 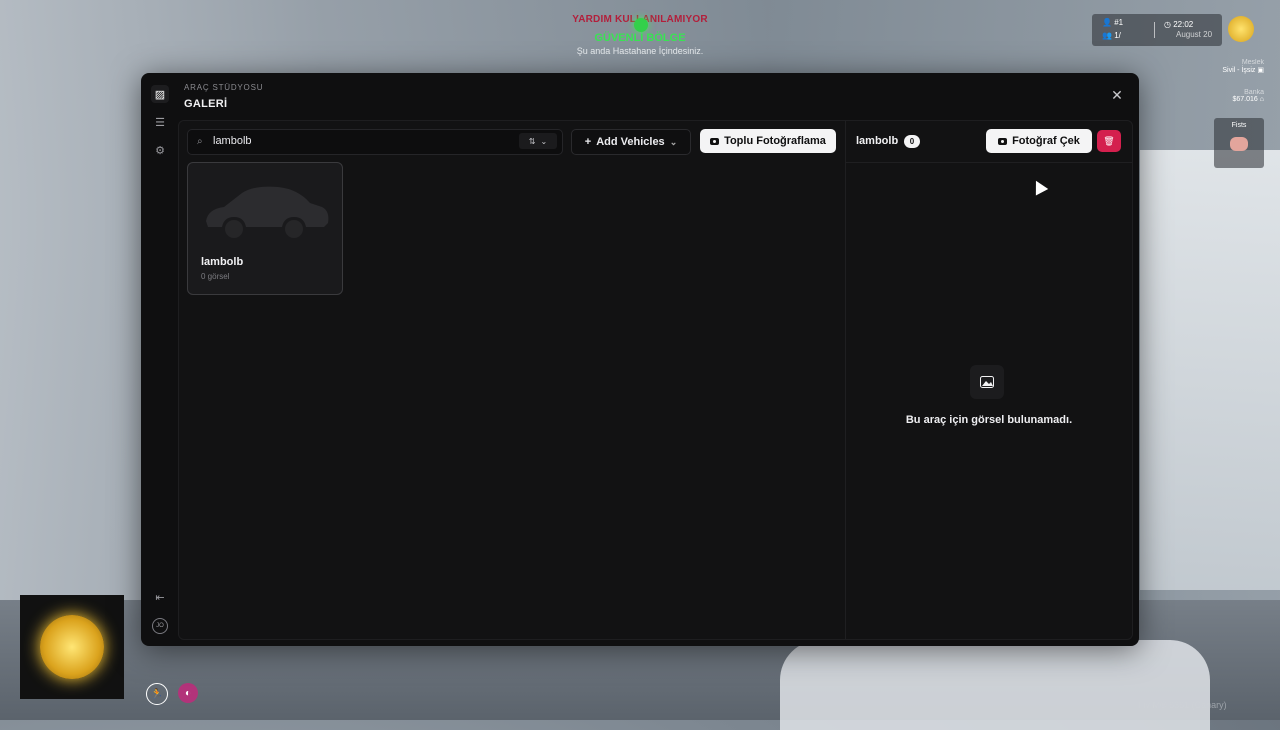 What do you see at coordinates (206, 104) in the screenshot?
I see `modal-title: GALERİ` at bounding box center [206, 104].